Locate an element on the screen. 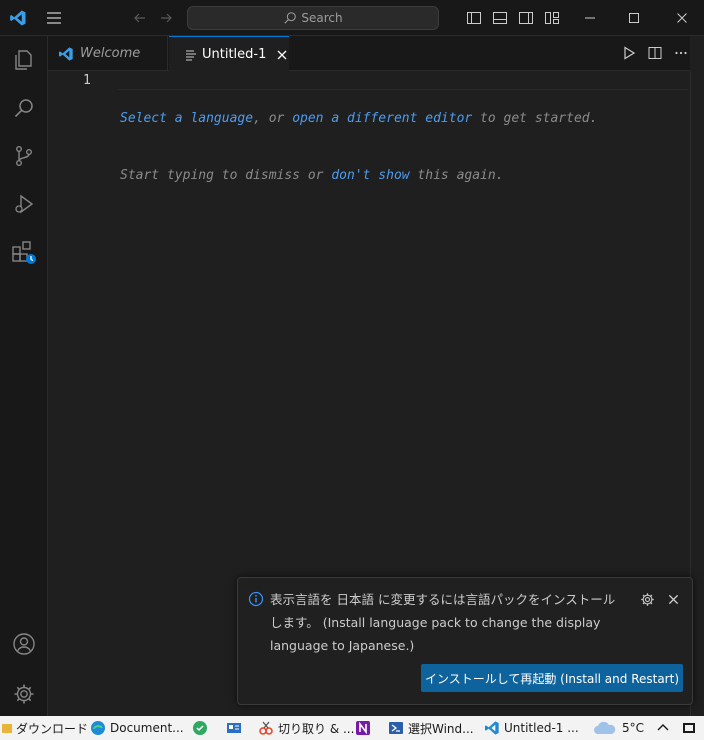 Image resolution: width=704 pixels, height=740 pixels. taskbar-item-onenote is located at coordinates (363, 728).